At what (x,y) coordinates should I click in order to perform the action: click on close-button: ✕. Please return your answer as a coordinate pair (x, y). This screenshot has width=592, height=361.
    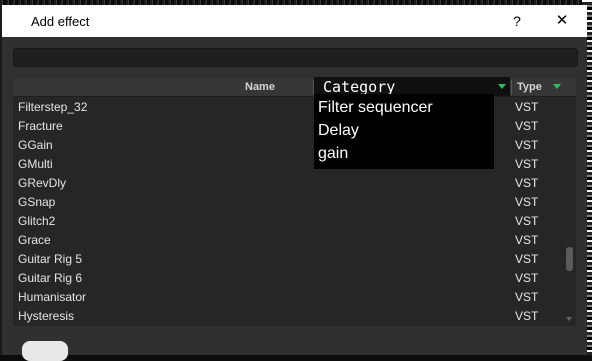
    Looking at the image, I should click on (562, 21).